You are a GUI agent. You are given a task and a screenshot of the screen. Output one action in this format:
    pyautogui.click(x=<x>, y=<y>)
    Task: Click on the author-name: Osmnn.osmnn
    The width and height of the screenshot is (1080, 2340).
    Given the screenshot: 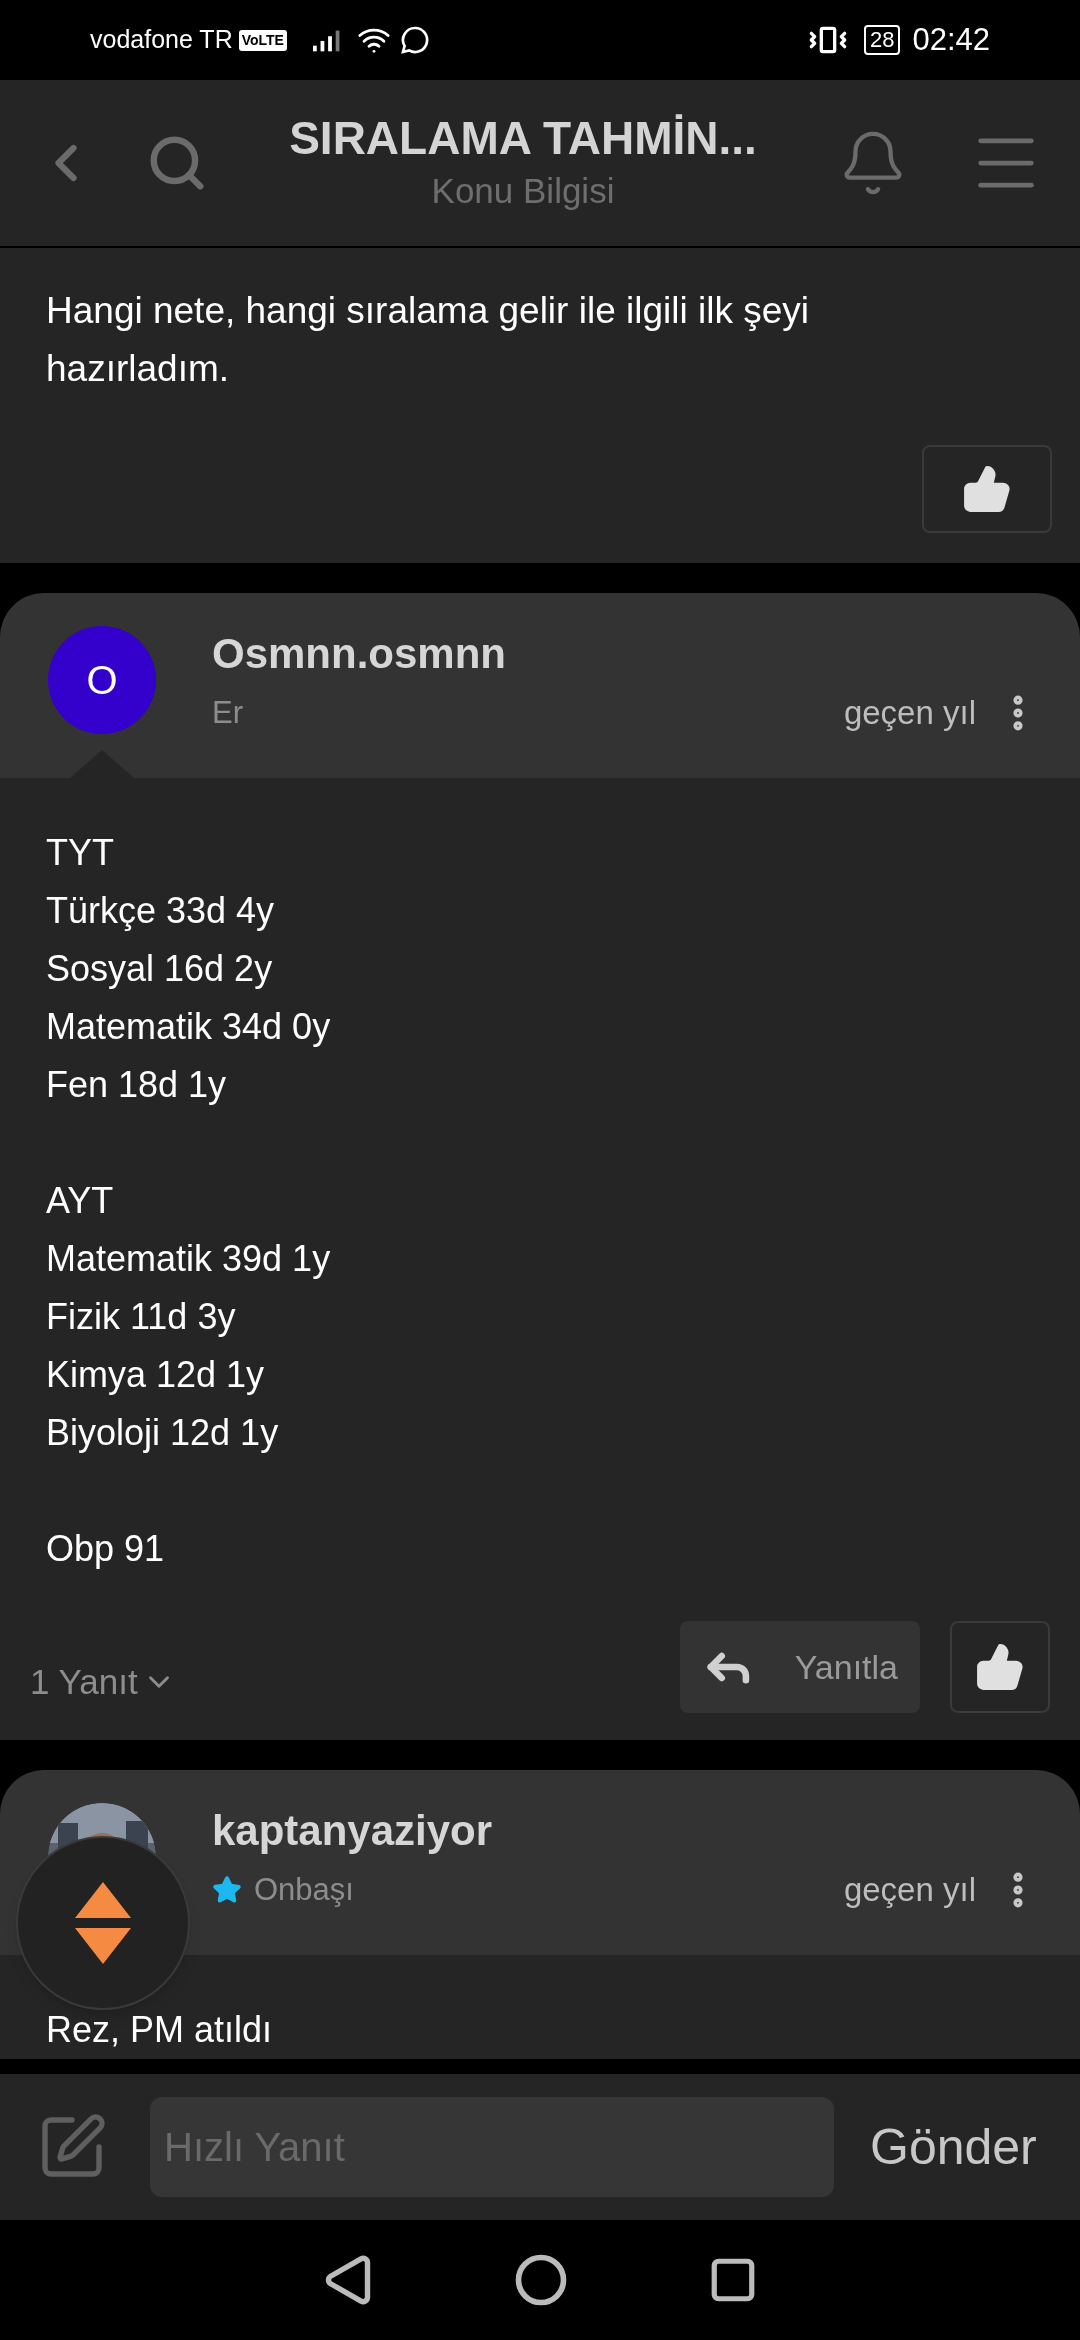 What is the action you would take?
    pyautogui.click(x=622, y=654)
    